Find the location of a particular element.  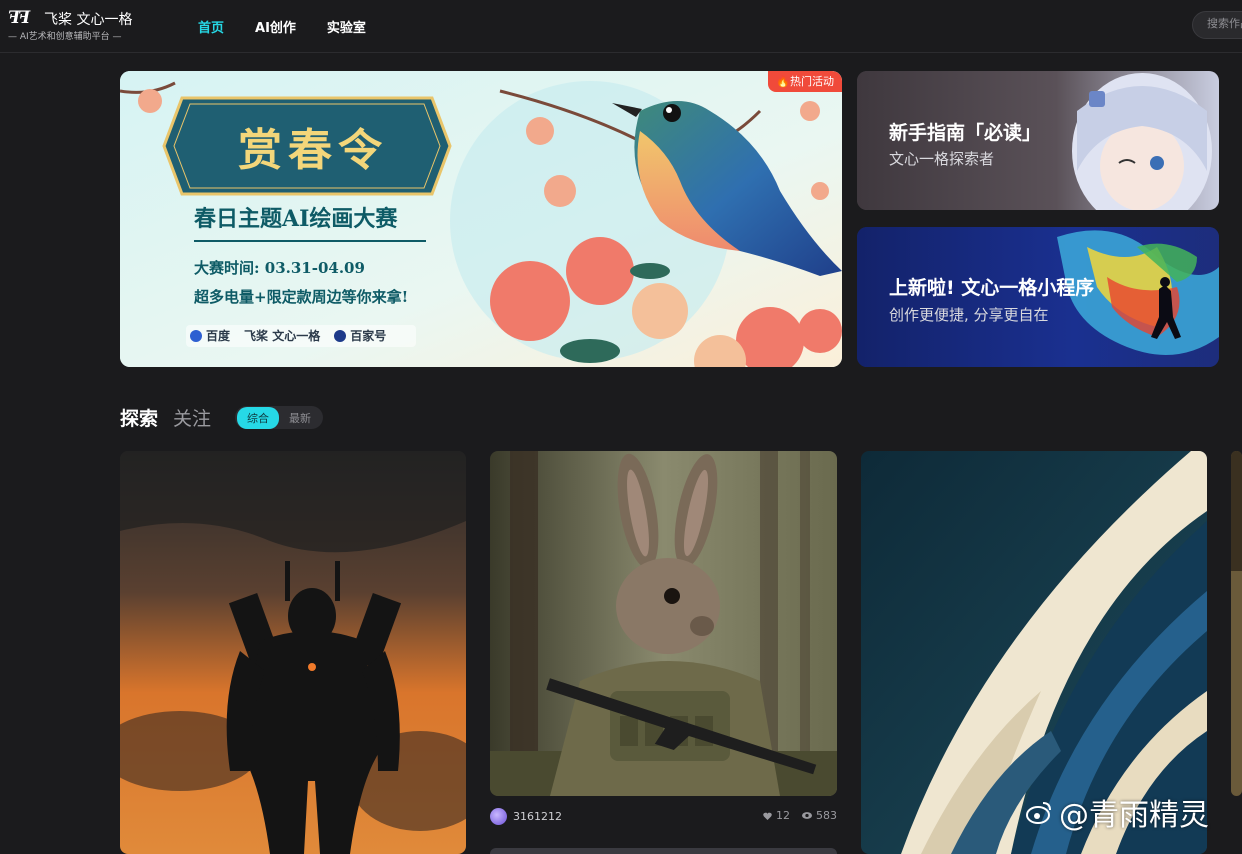

next-card-peek is located at coordinates (663, 851).